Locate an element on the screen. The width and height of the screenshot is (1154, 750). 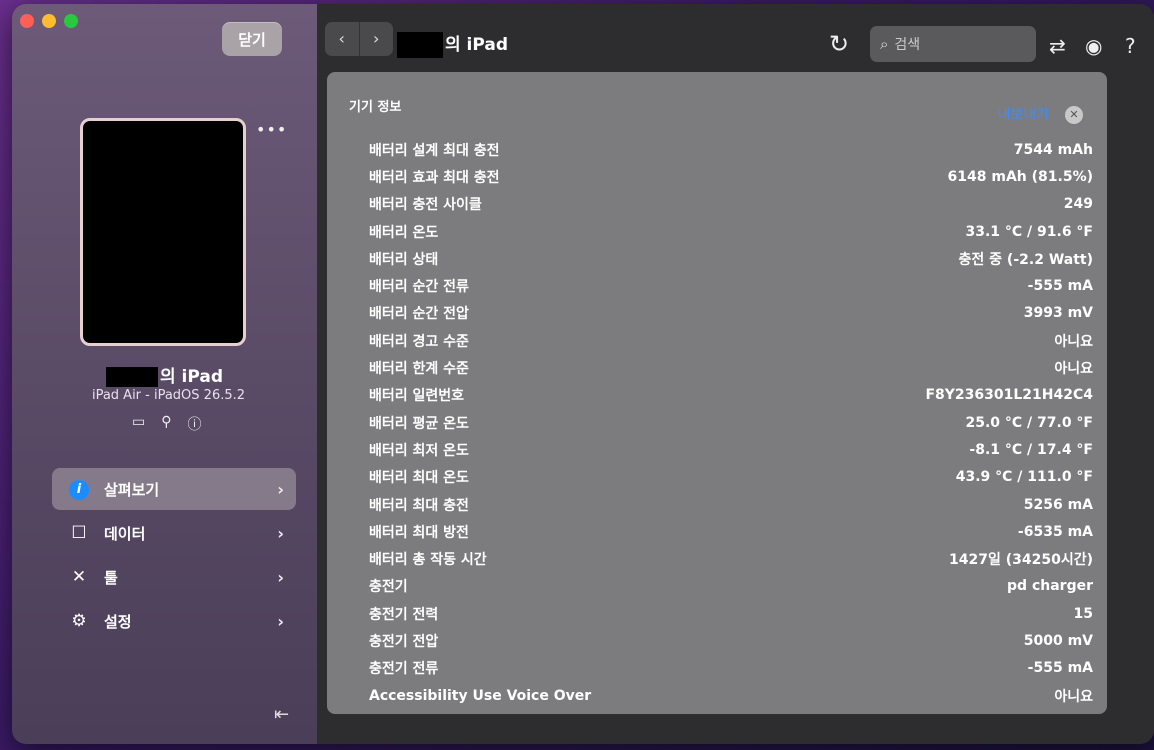
info-row-value: -6535 mA is located at coordinates (1055, 531).